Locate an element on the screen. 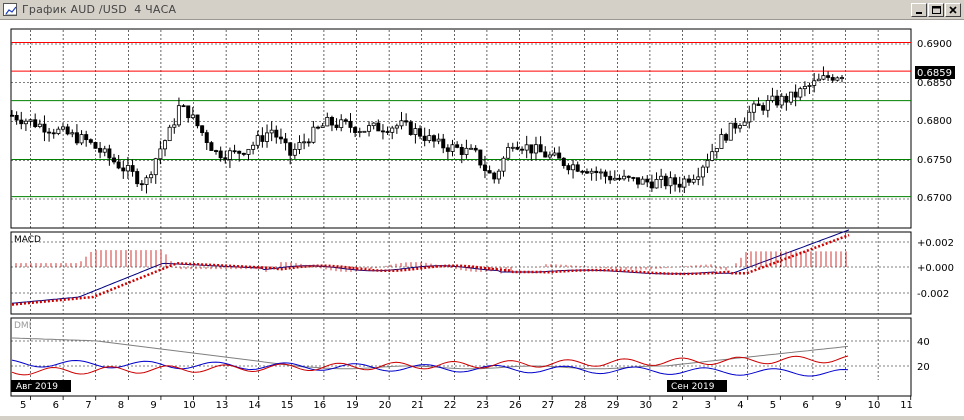 The image size is (964, 420). time-axis-label: 16 is located at coordinates (319, 405).